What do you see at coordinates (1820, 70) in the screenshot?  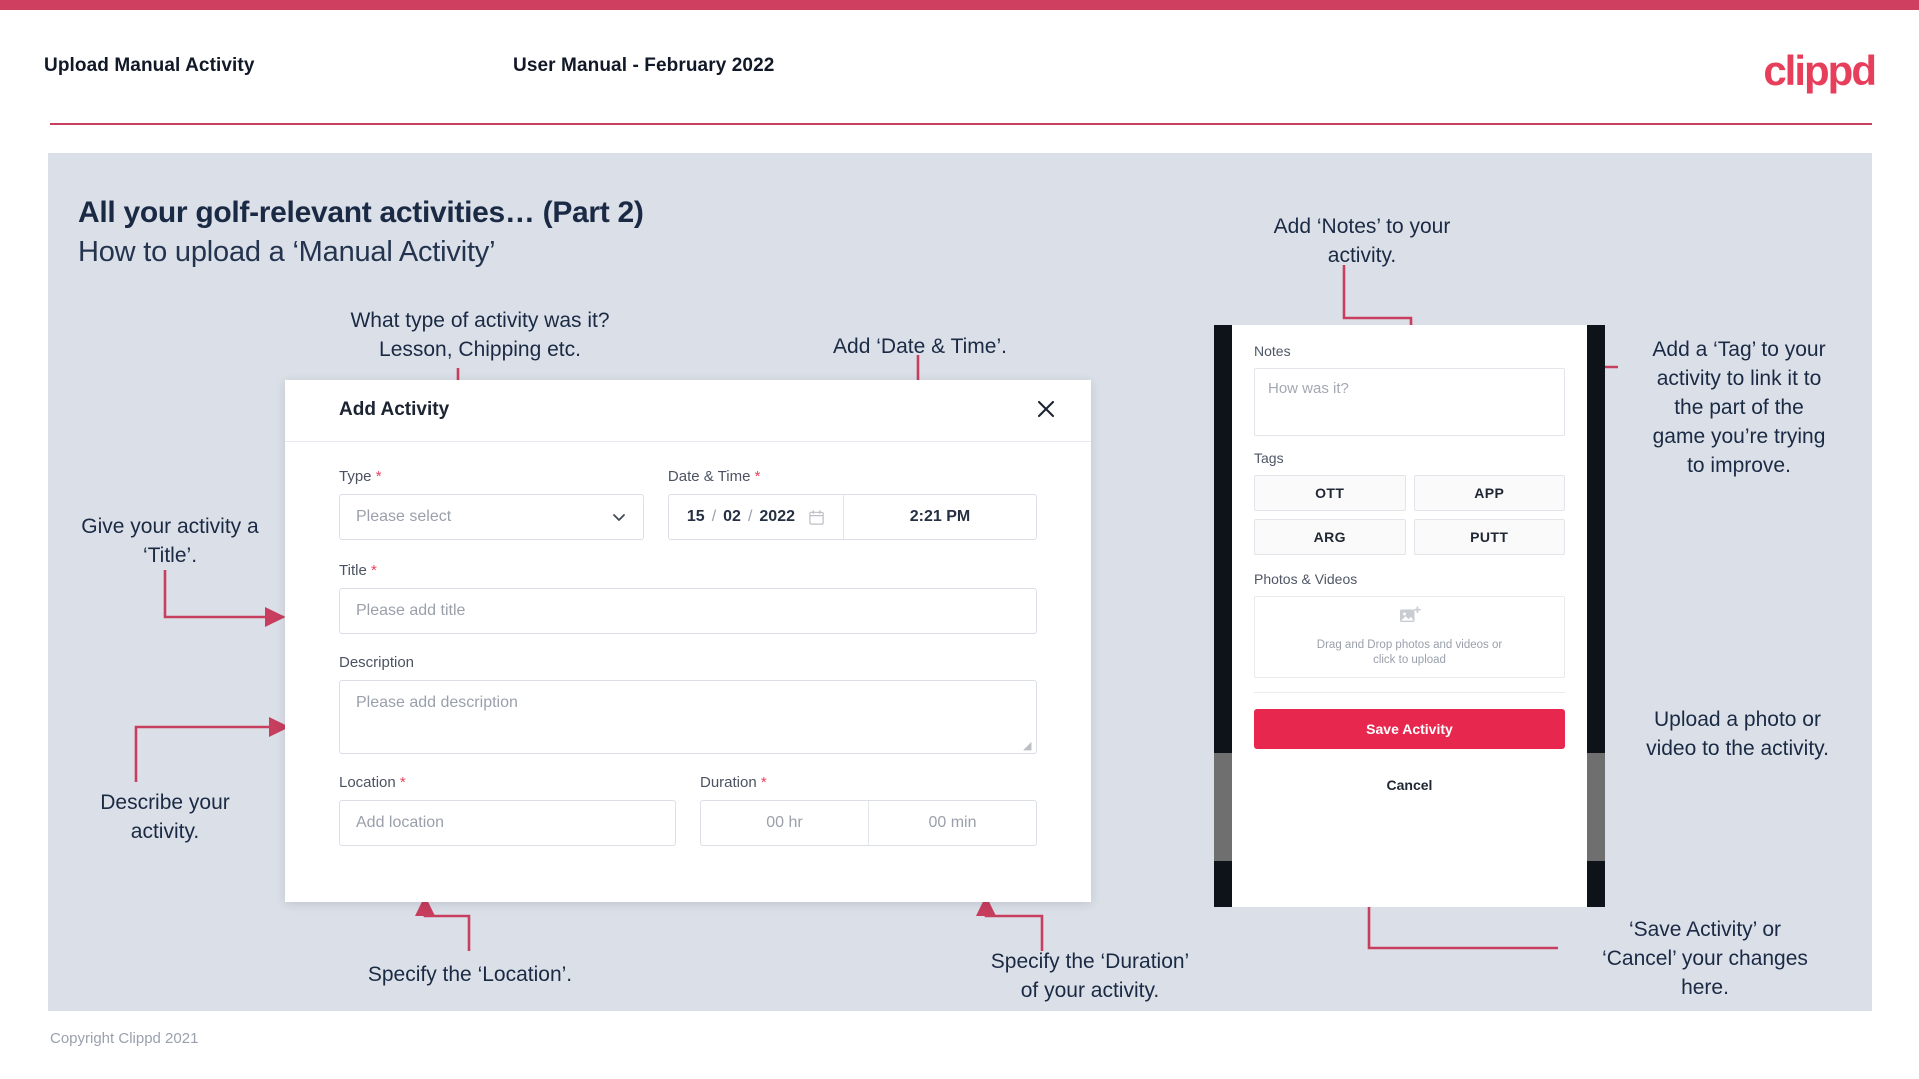 I see `clippd-logo: clippd` at bounding box center [1820, 70].